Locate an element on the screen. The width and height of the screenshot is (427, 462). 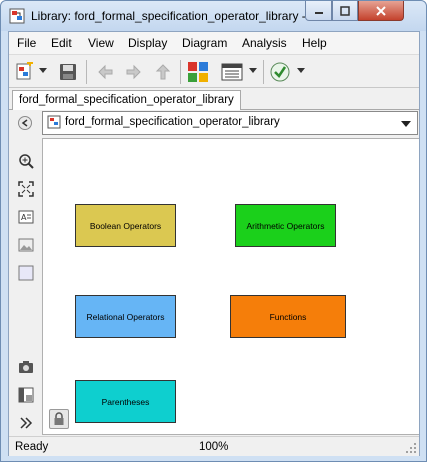
new-model-icon is located at coordinates (24, 71).